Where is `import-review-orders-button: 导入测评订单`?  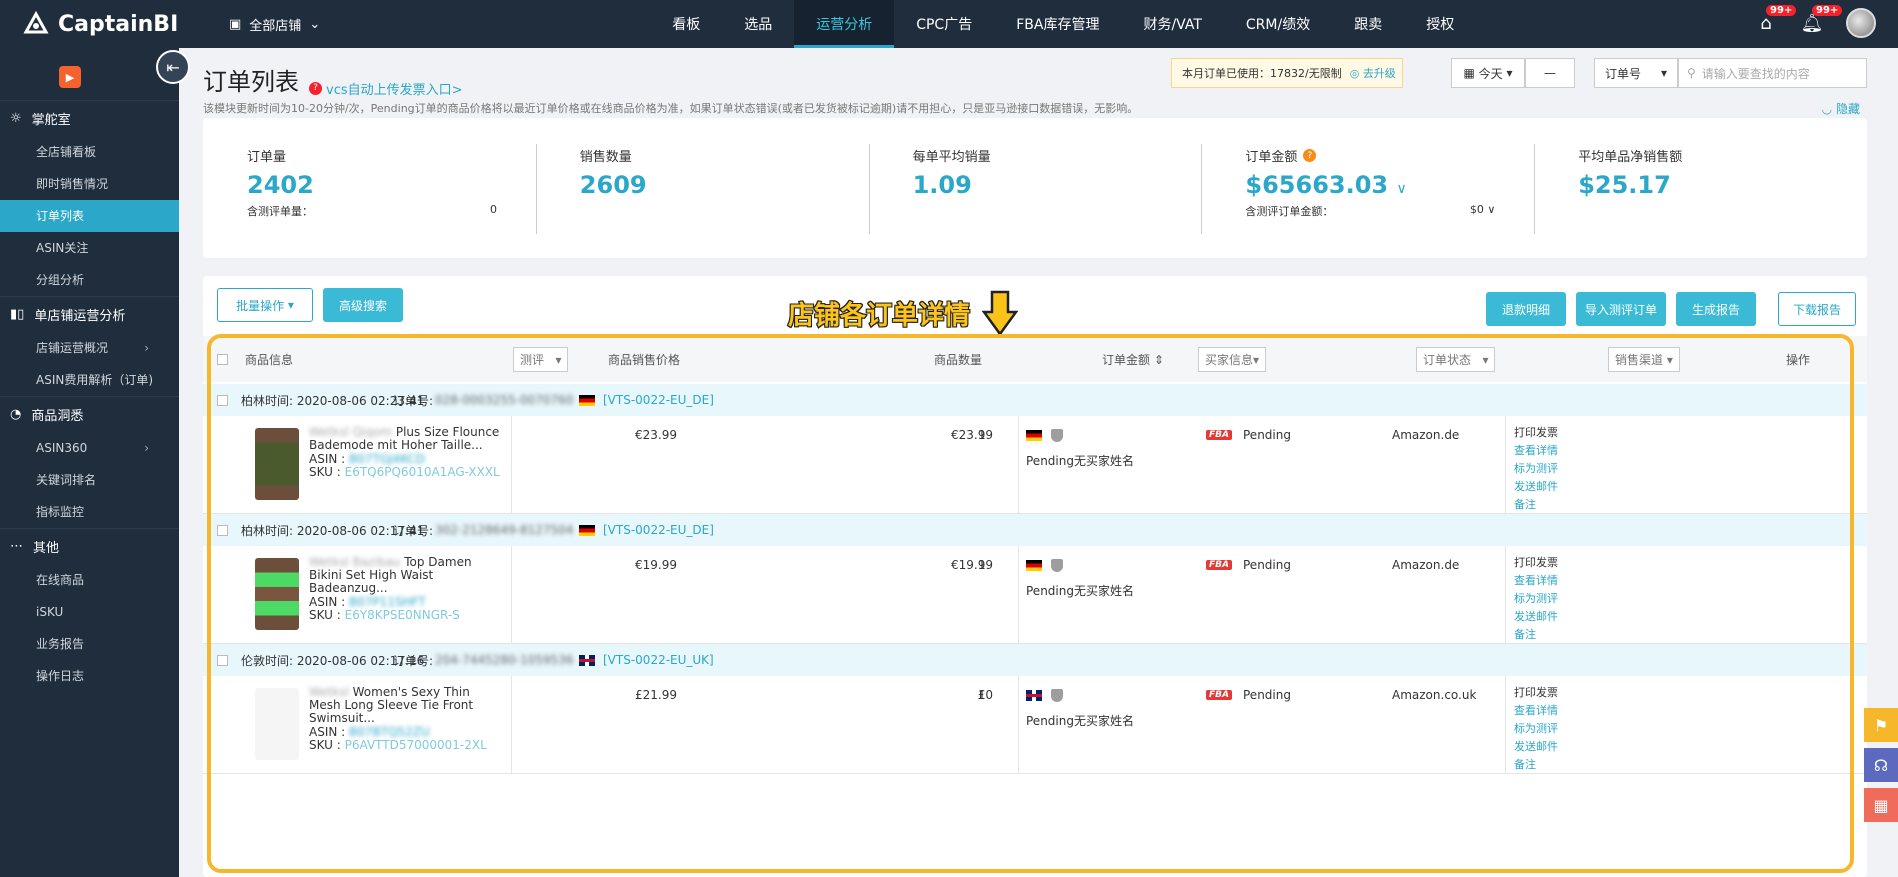
import-review-orders-button: 导入测评订单 is located at coordinates (1621, 309).